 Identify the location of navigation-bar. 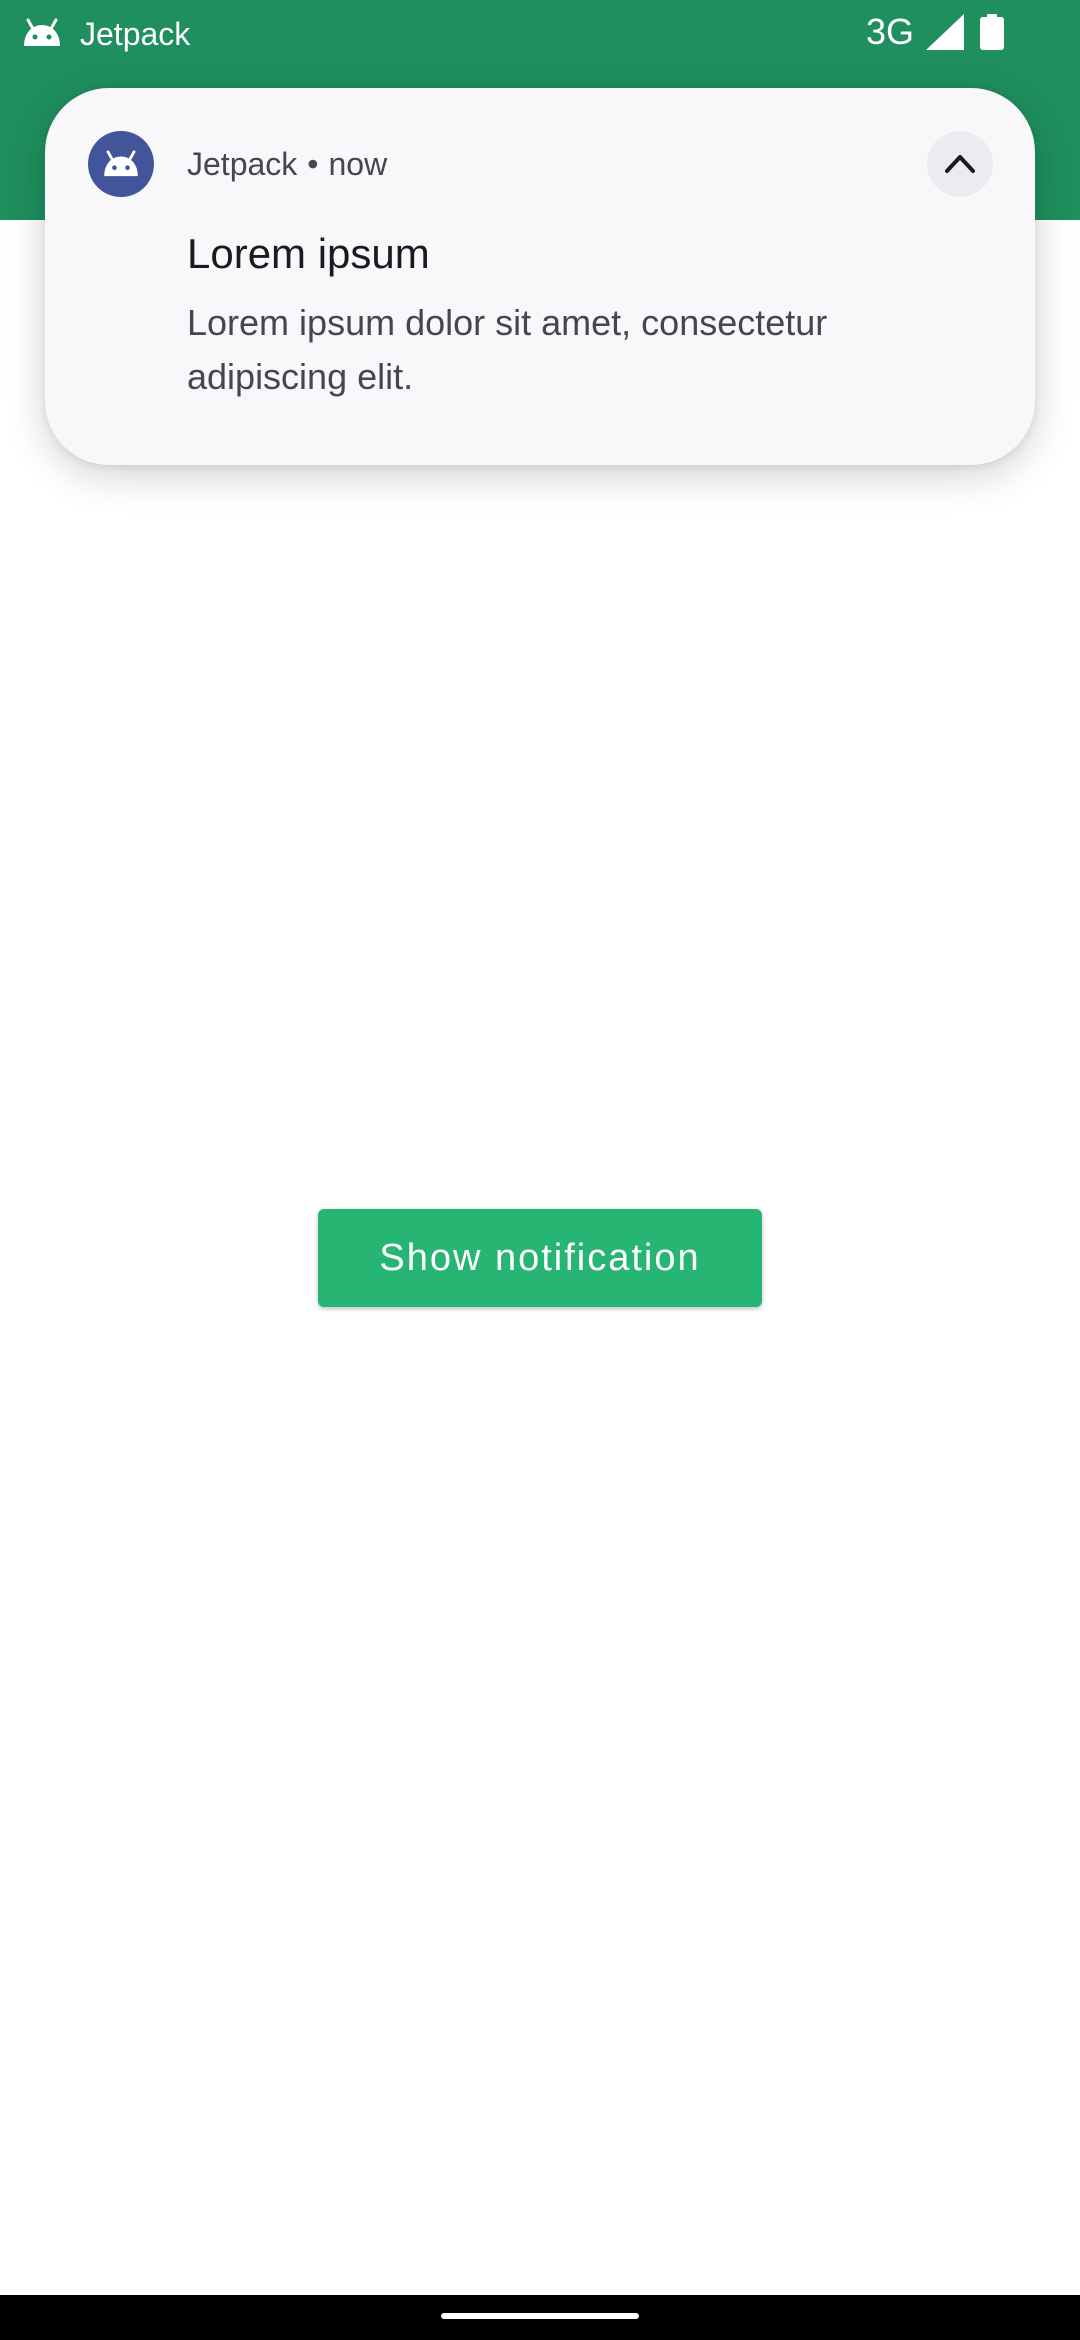
(540, 2317).